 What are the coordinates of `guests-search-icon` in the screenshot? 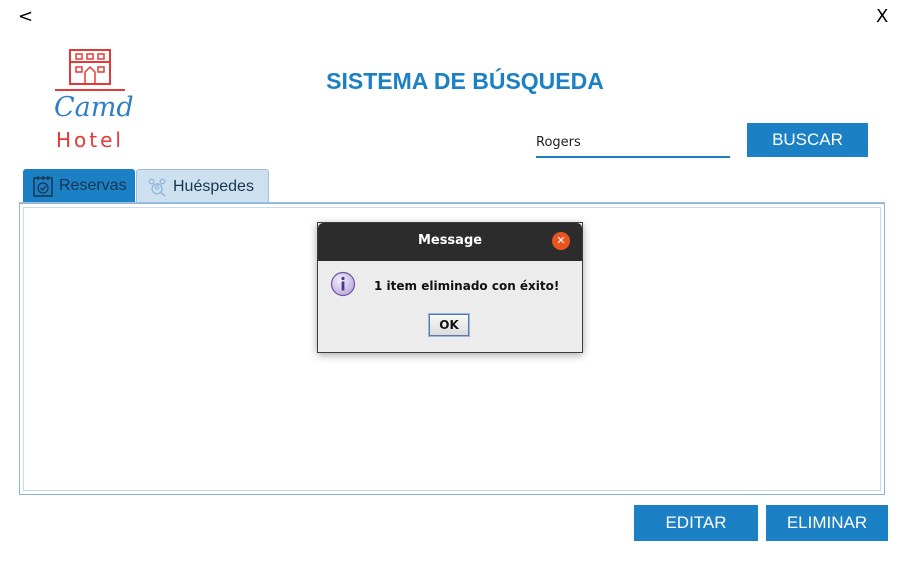 It's located at (157, 187).